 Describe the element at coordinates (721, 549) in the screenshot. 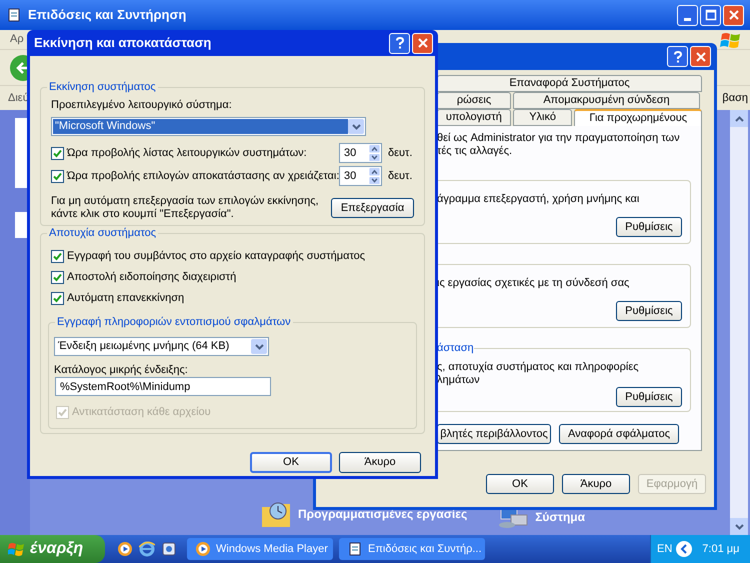

I see `clock: 7:01 μμ` at that location.